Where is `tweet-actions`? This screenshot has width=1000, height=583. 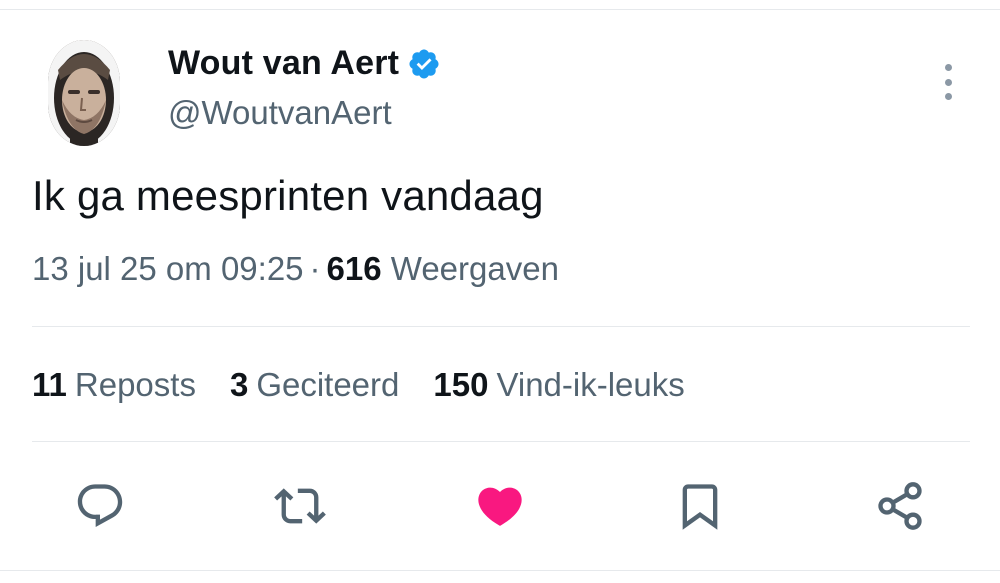 tweet-actions is located at coordinates (500, 508).